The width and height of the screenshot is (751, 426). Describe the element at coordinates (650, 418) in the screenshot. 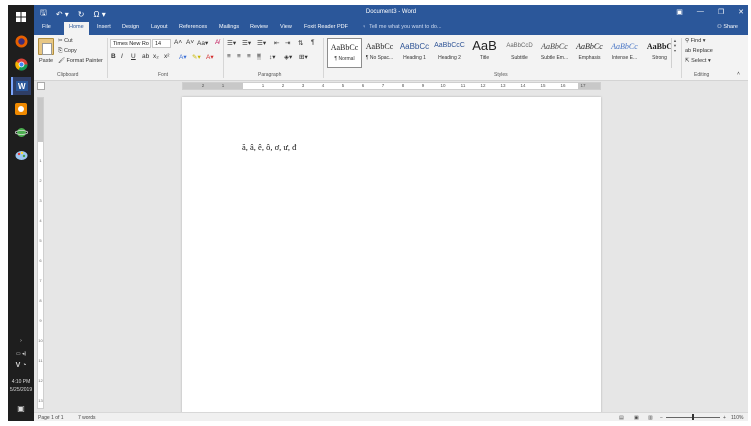

I see `web-layout-icon: ▥` at that location.